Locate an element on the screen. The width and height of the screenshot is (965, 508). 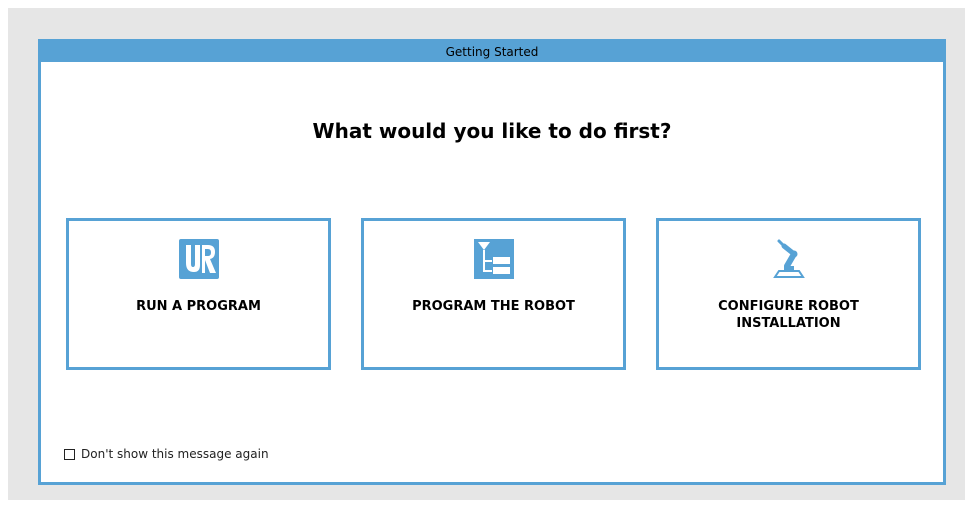
dont-show-again-toggle: Don't show this message again is located at coordinates (166, 454).